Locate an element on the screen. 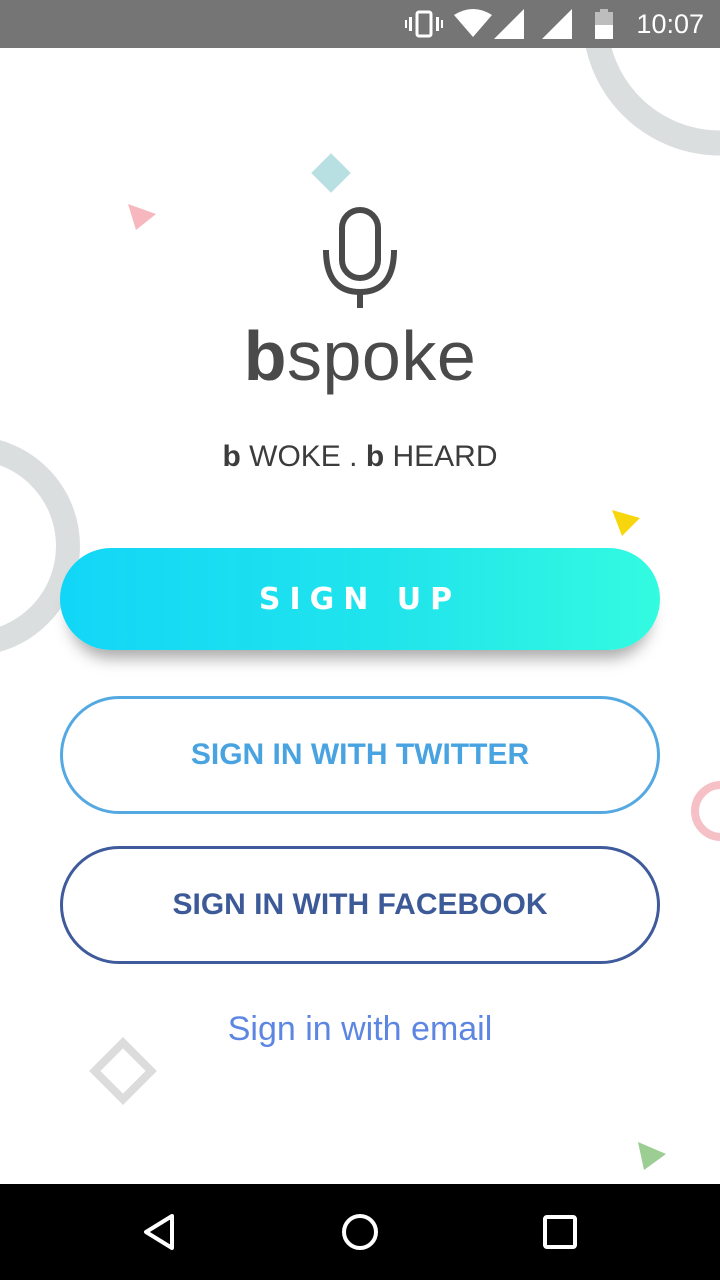 The height and width of the screenshot is (1280, 720). tagline: b WOKE . b HEARD is located at coordinates (360, 457).